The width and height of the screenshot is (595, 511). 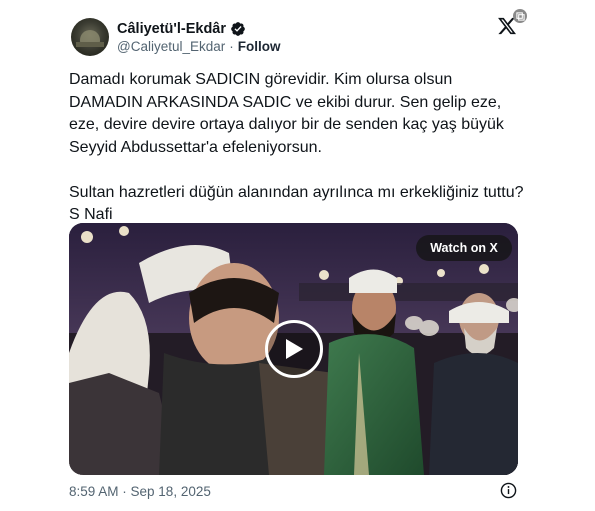 What do you see at coordinates (171, 29) in the screenshot?
I see `author-display-name: Câliyetü'l-Ekdâr` at bounding box center [171, 29].